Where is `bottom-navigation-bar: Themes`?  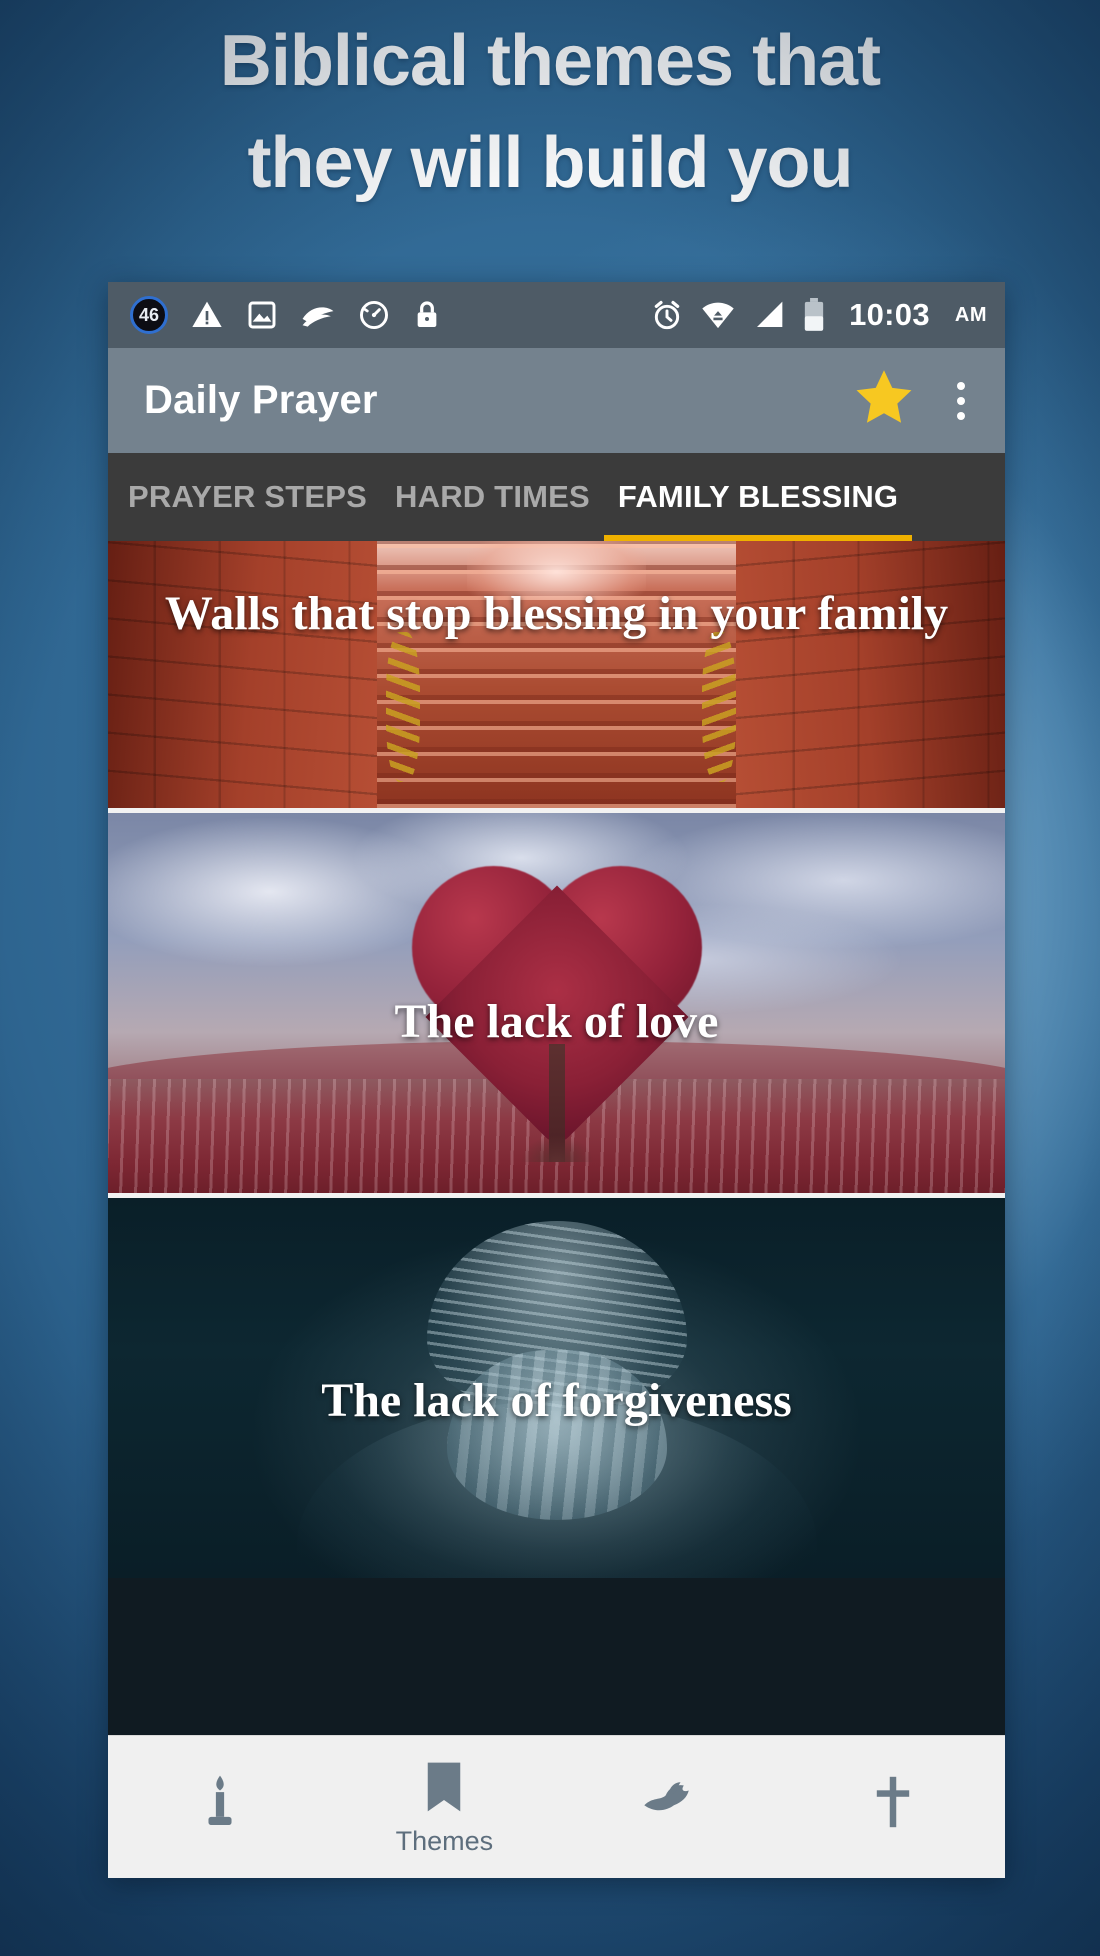
bottom-navigation-bar: Themes is located at coordinates (556, 1806).